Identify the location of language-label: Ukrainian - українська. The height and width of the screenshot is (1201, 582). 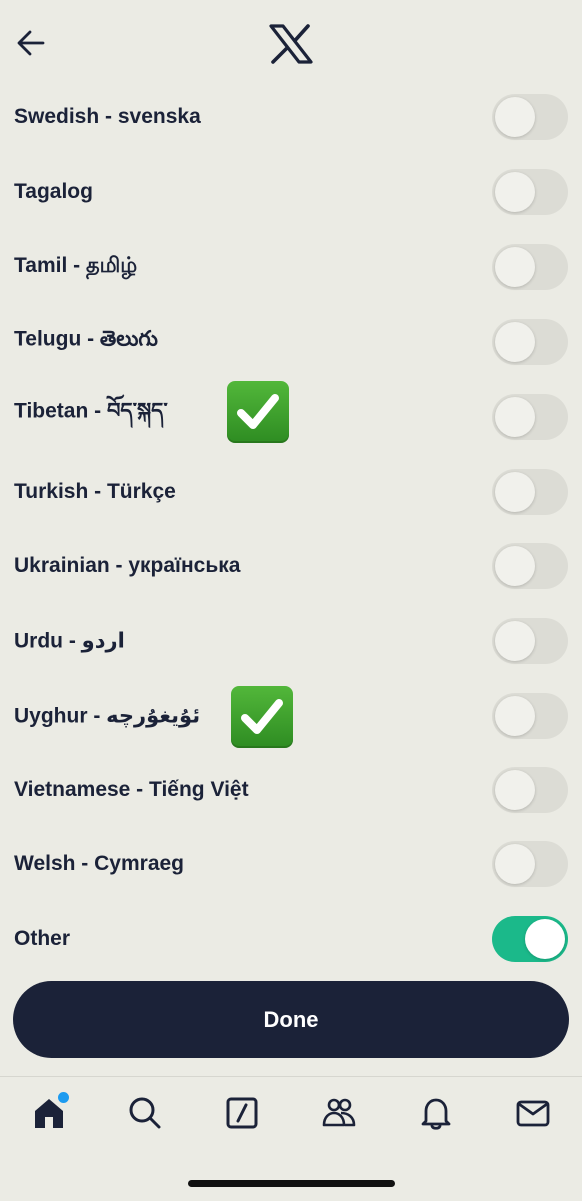
(127, 565).